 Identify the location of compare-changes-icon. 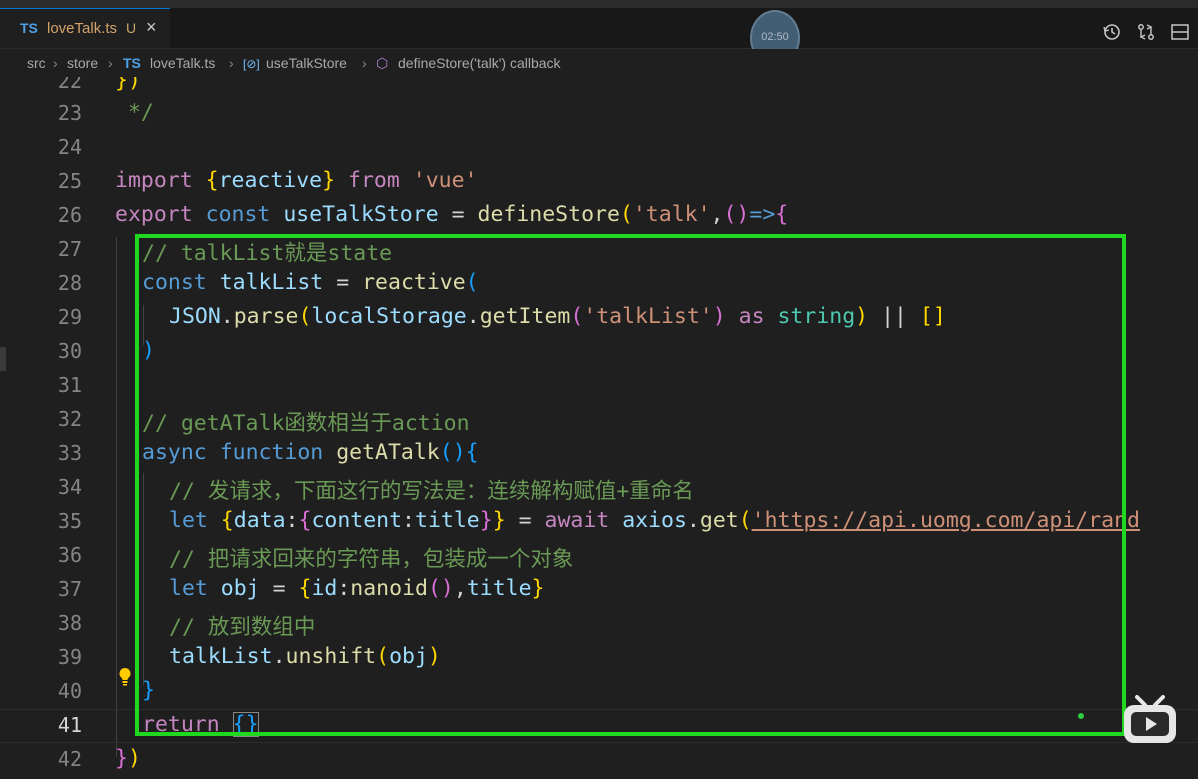
(1146, 34).